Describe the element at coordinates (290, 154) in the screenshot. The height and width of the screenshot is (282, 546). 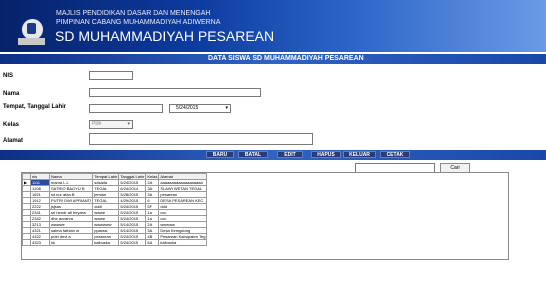
I see `edit-button: EDIT` at that location.